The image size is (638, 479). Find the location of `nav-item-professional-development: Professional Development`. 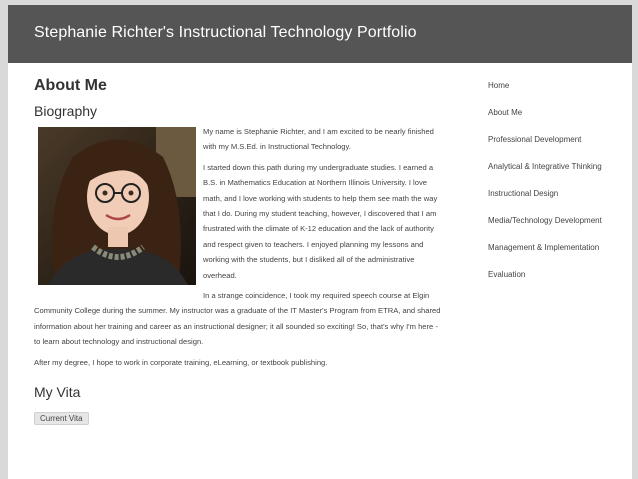

nav-item-professional-development: Professional Development is located at coordinates (555, 140).